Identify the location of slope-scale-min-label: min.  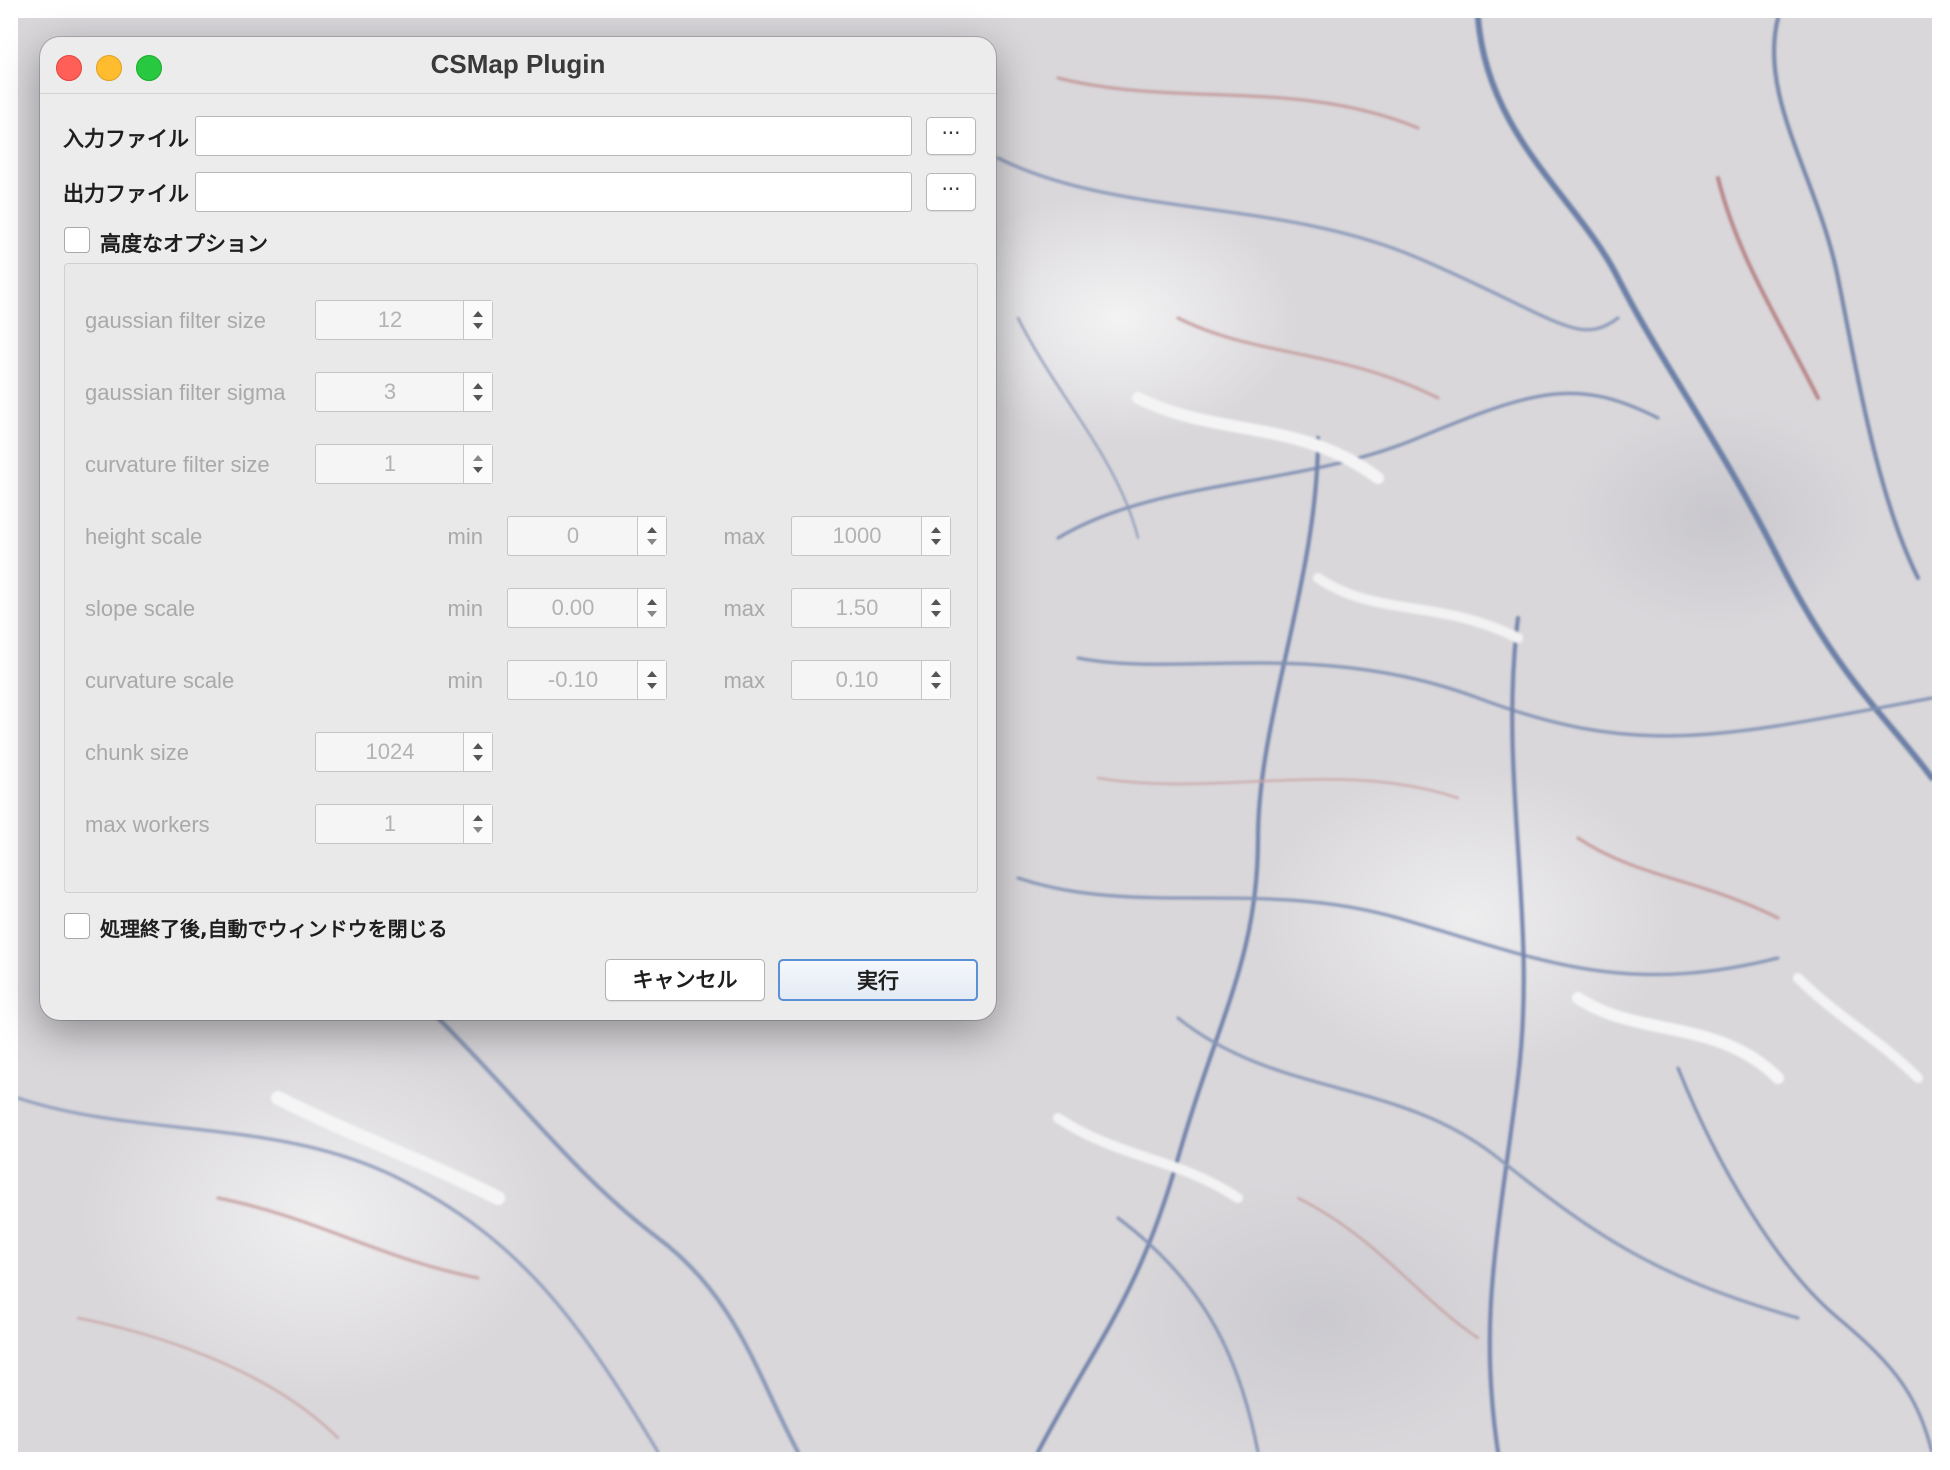
(465, 608).